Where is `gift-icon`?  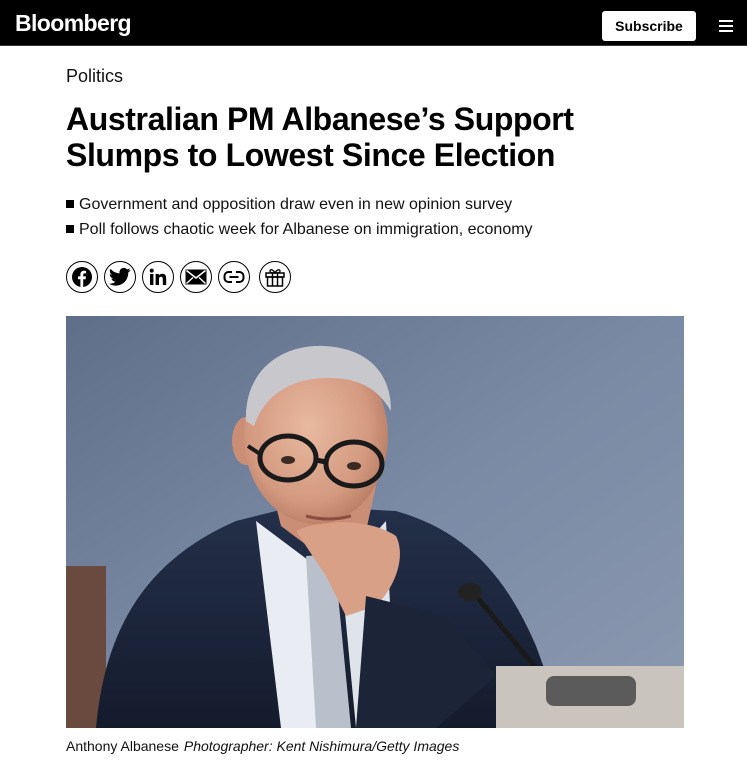 gift-icon is located at coordinates (275, 278).